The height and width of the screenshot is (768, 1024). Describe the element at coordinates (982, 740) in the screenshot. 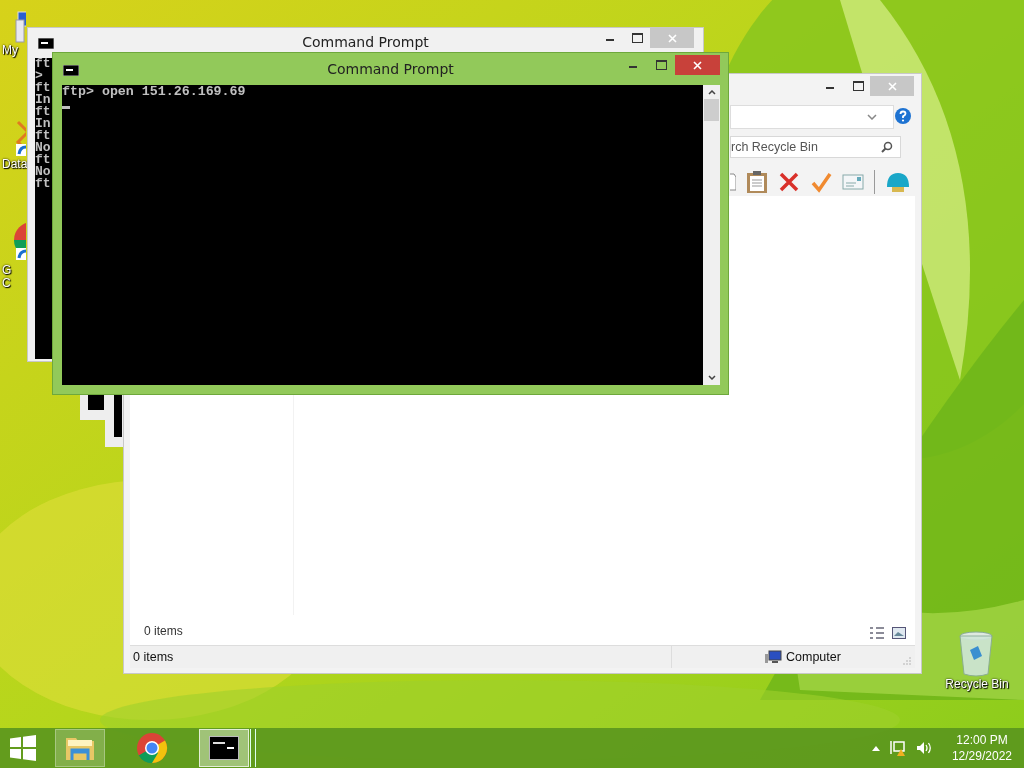

I see `time-text: 12:00 PM` at that location.